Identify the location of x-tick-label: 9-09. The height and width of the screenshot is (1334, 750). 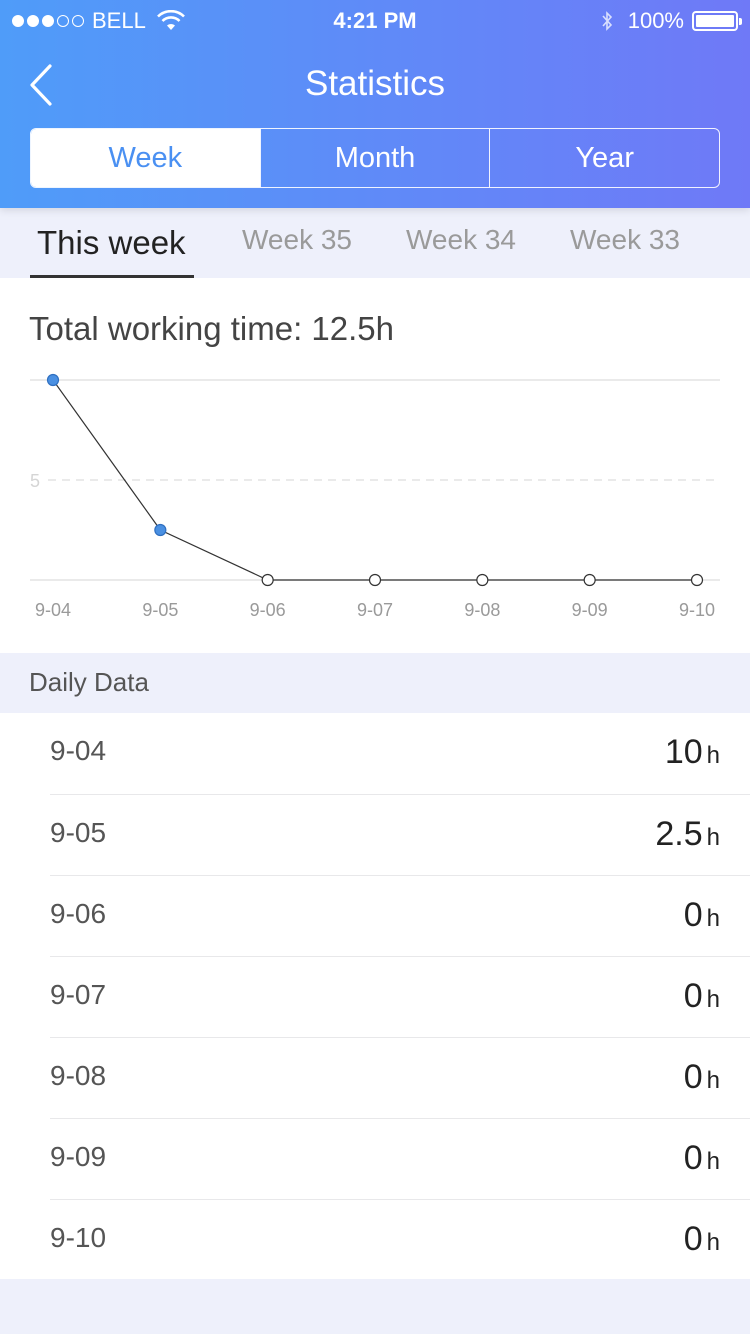
(590, 610).